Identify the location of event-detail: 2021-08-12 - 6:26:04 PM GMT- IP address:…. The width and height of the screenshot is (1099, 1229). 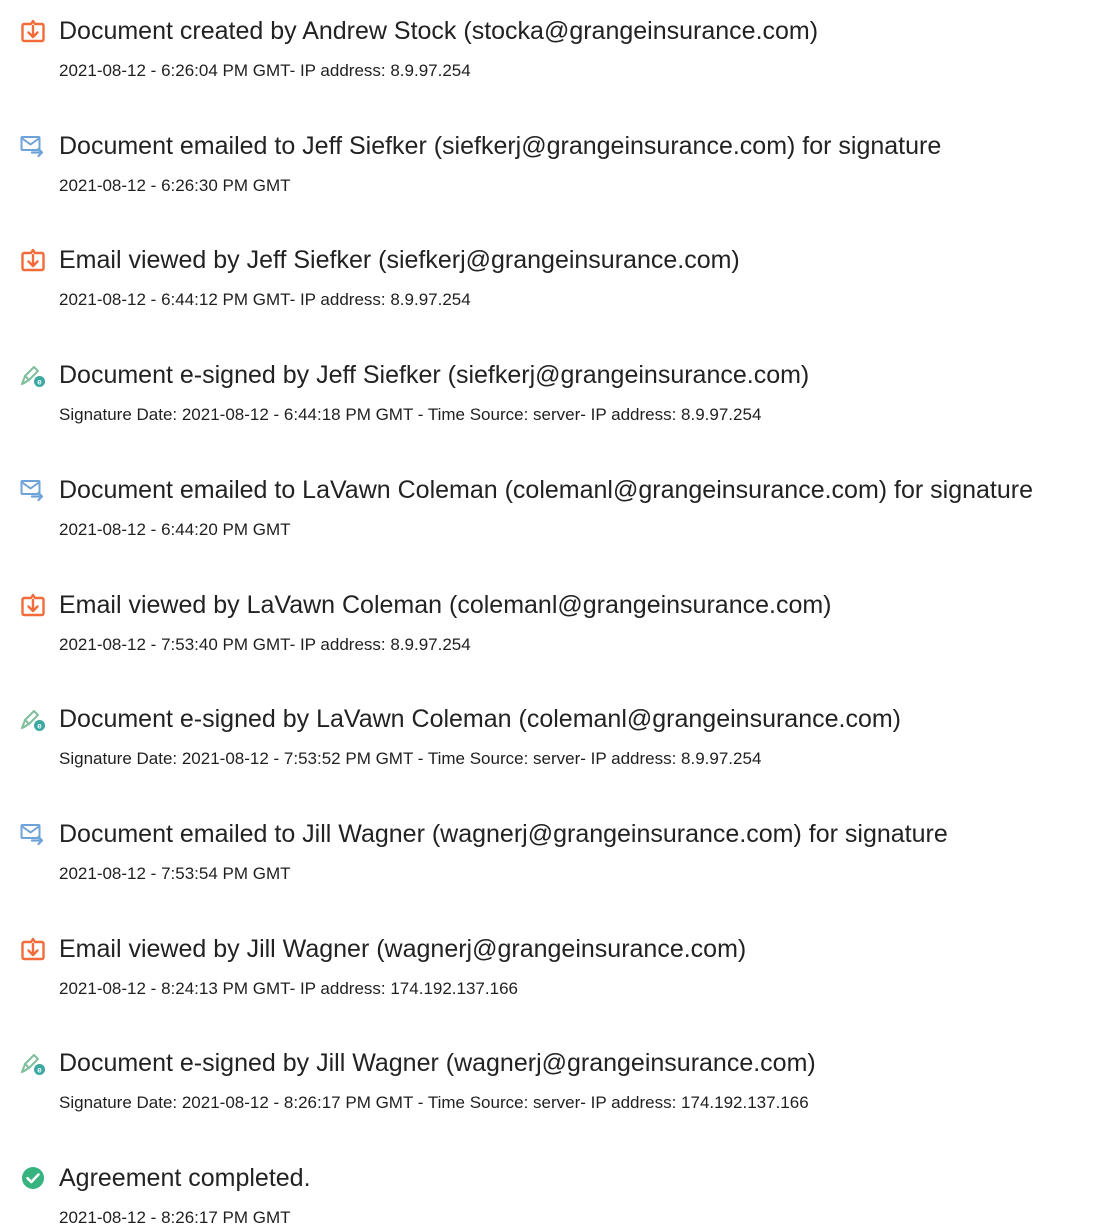
(265, 70).